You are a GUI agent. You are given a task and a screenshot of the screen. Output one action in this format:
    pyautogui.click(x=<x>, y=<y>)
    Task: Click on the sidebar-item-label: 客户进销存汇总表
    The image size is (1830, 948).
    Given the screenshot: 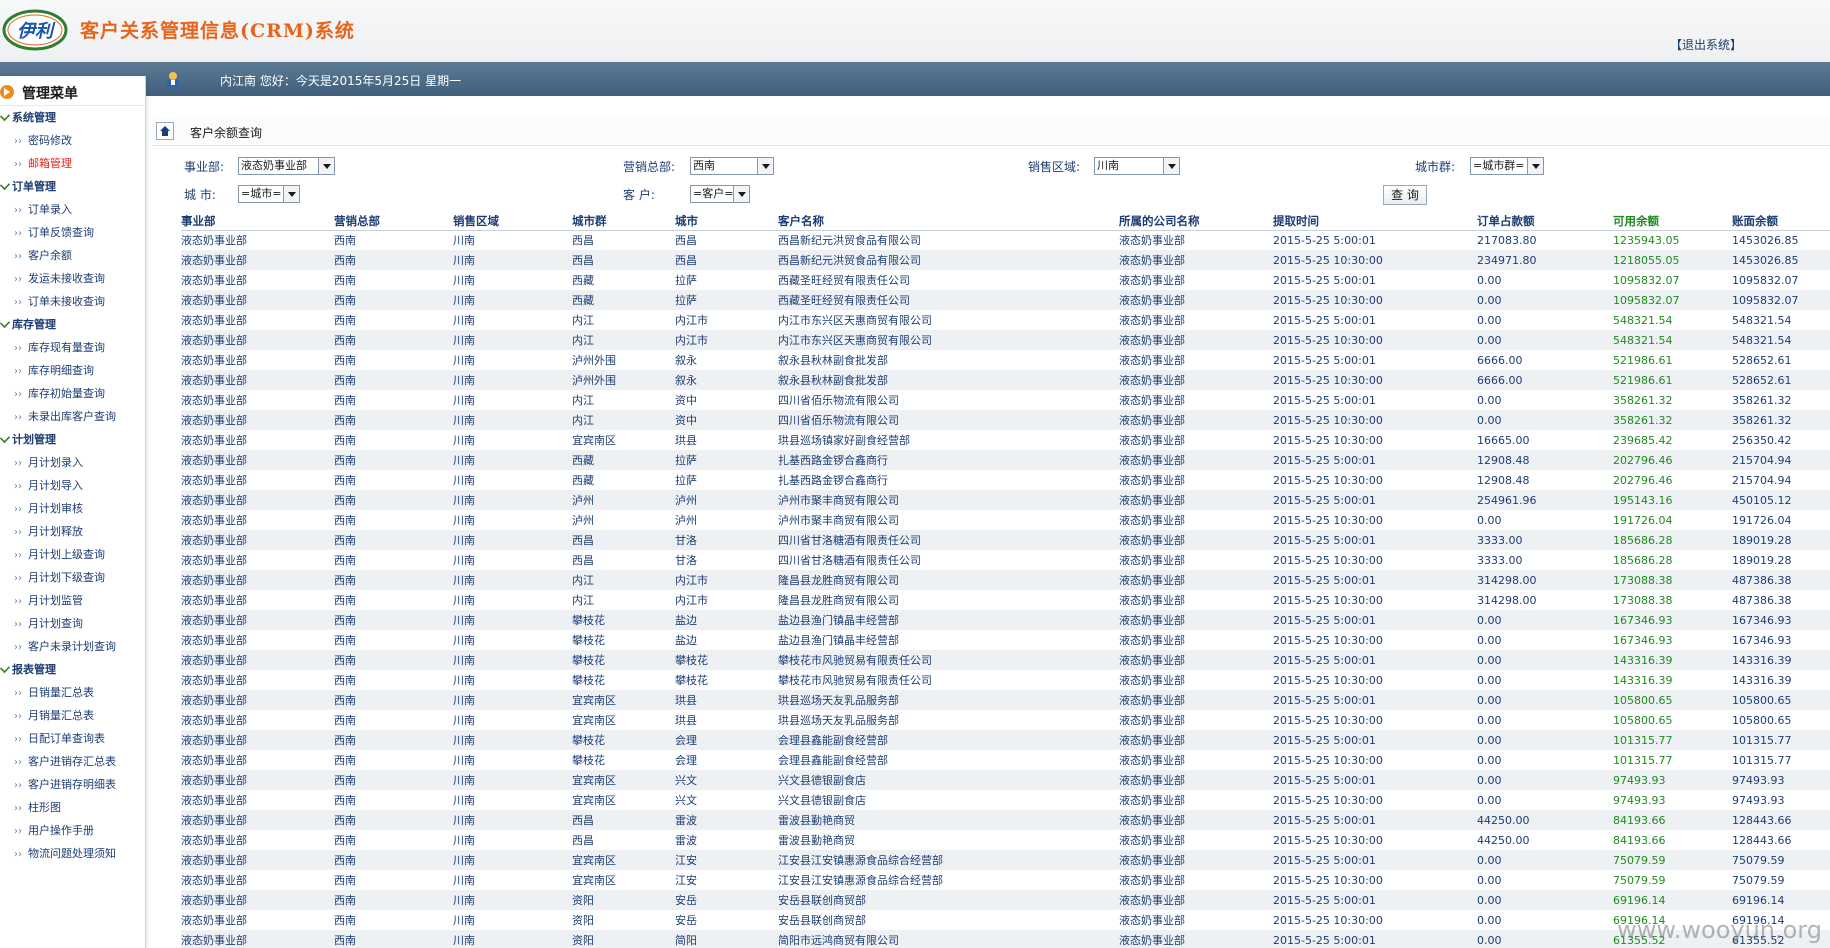 What is the action you would take?
    pyautogui.click(x=72, y=761)
    